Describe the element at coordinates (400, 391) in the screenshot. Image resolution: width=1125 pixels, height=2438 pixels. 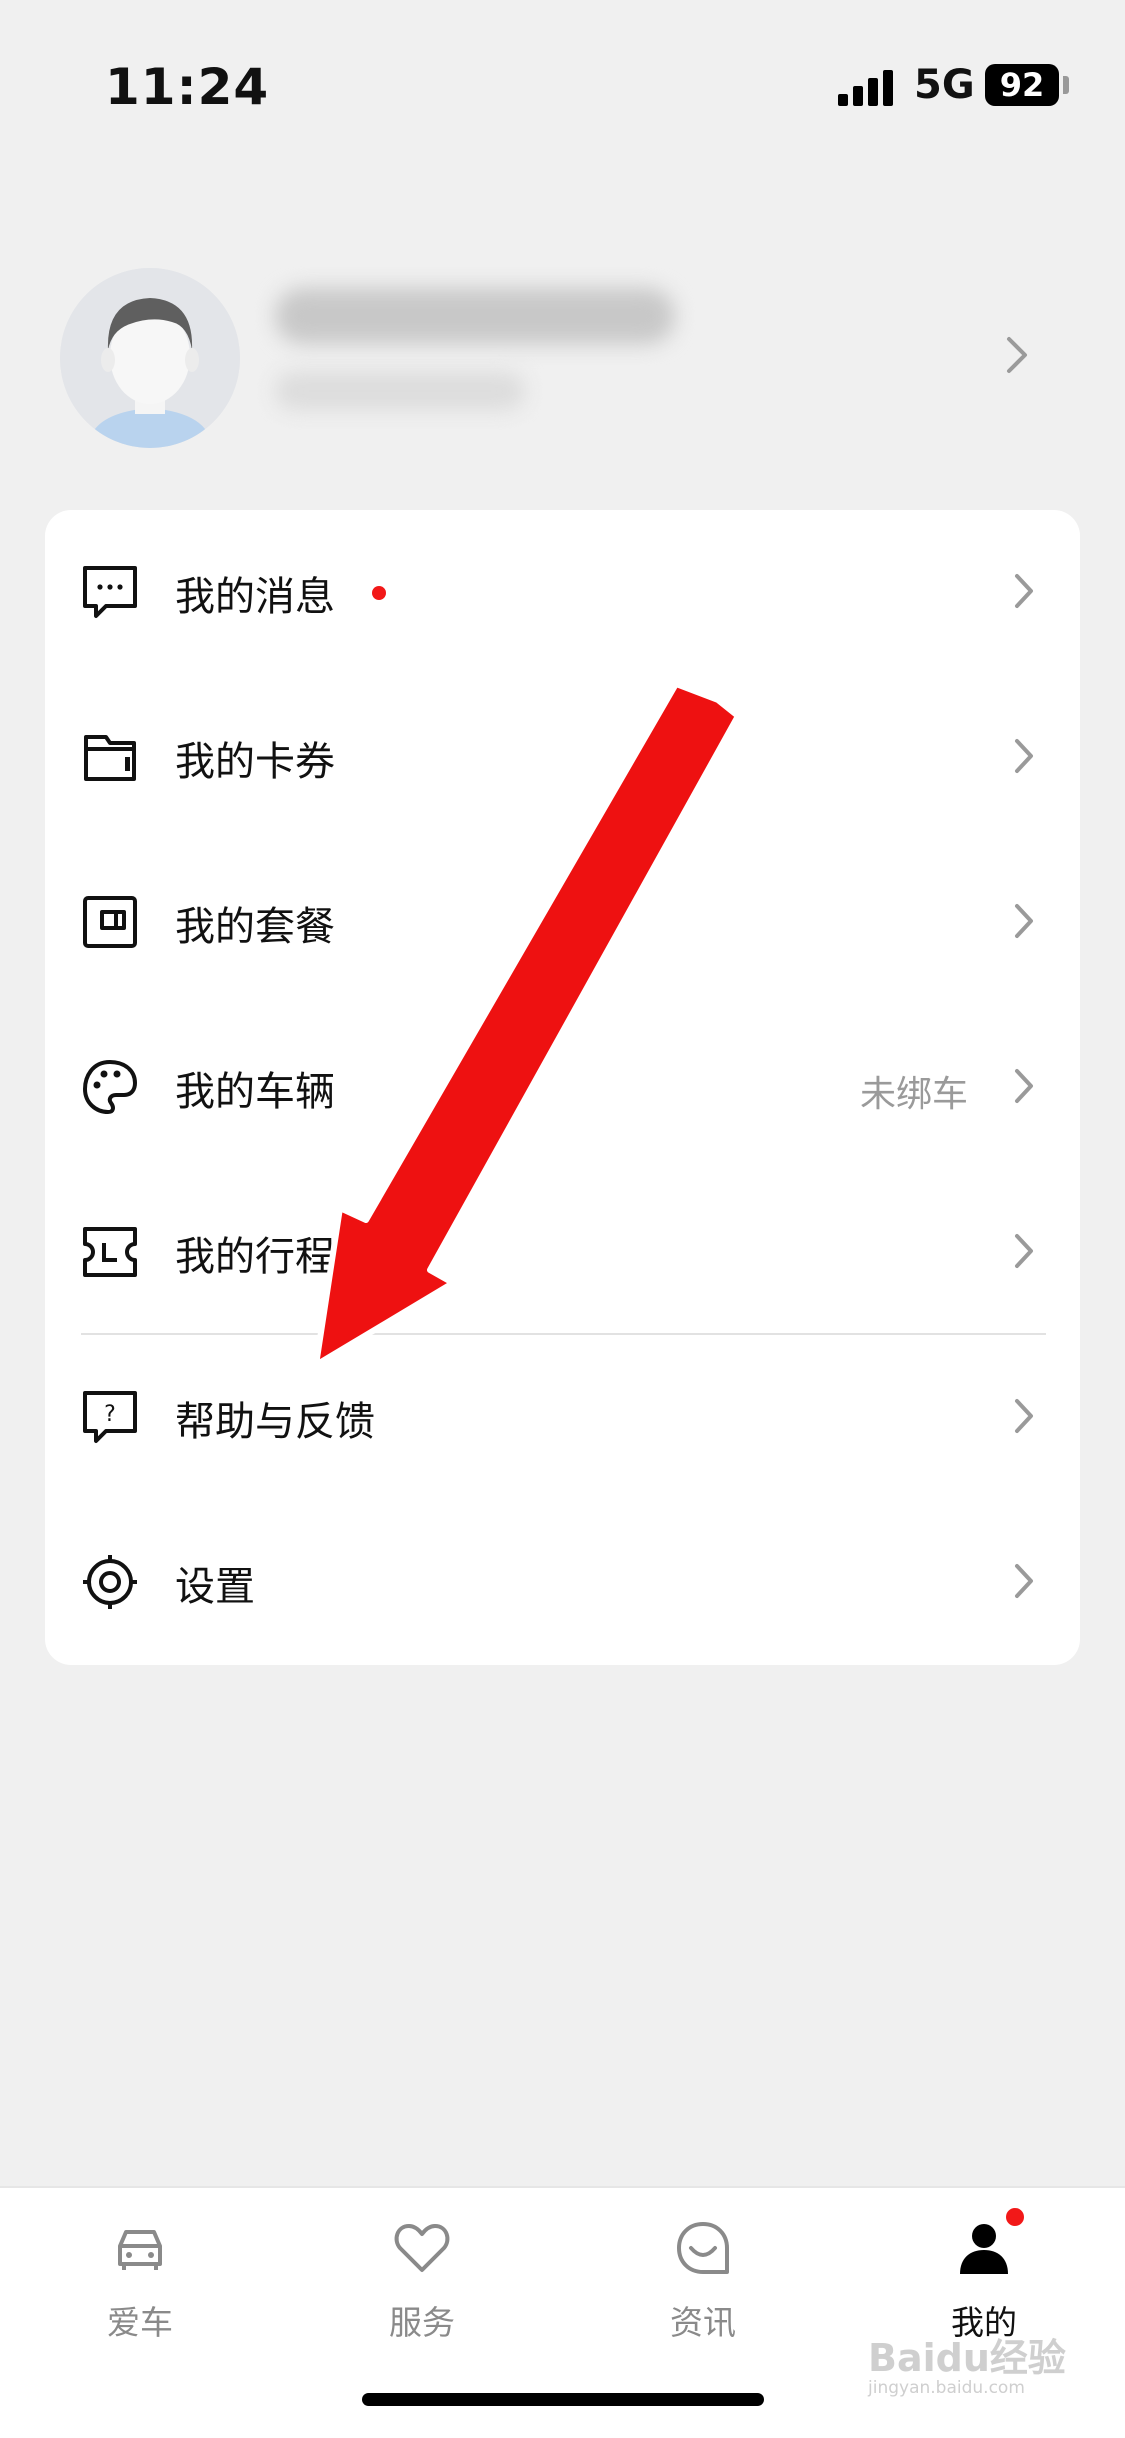
I see `user-subtitle-blurred` at that location.